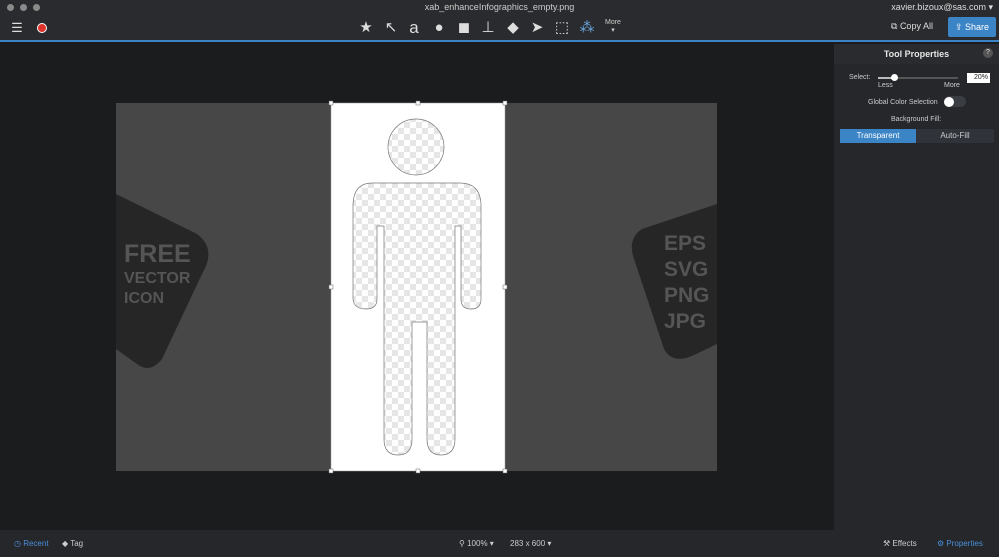 This screenshot has width=999, height=557. Describe the element at coordinates (480, 543) in the screenshot. I see `zoom-value: 100% ▾` at that location.